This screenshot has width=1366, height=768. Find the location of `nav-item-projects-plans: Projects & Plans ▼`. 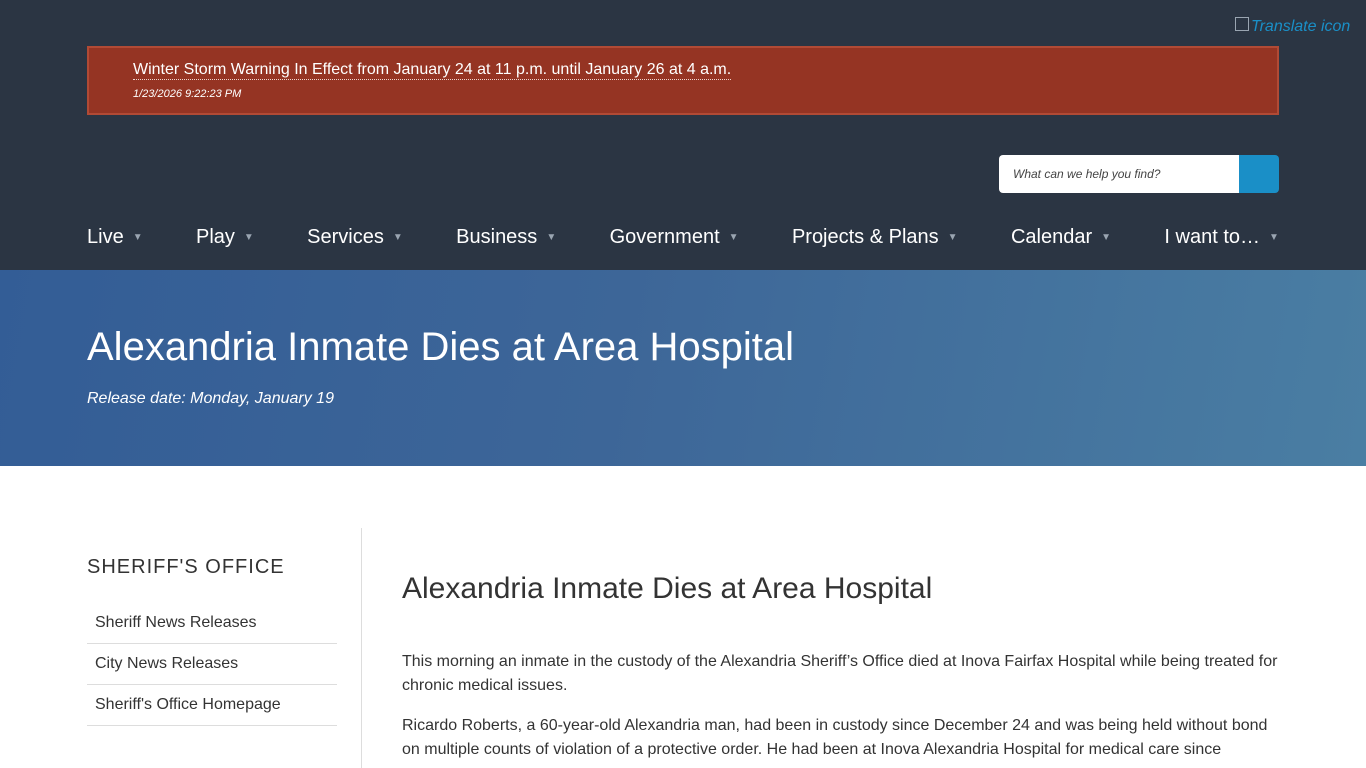

nav-item-projects-plans: Projects & Plans ▼ is located at coordinates (875, 237).